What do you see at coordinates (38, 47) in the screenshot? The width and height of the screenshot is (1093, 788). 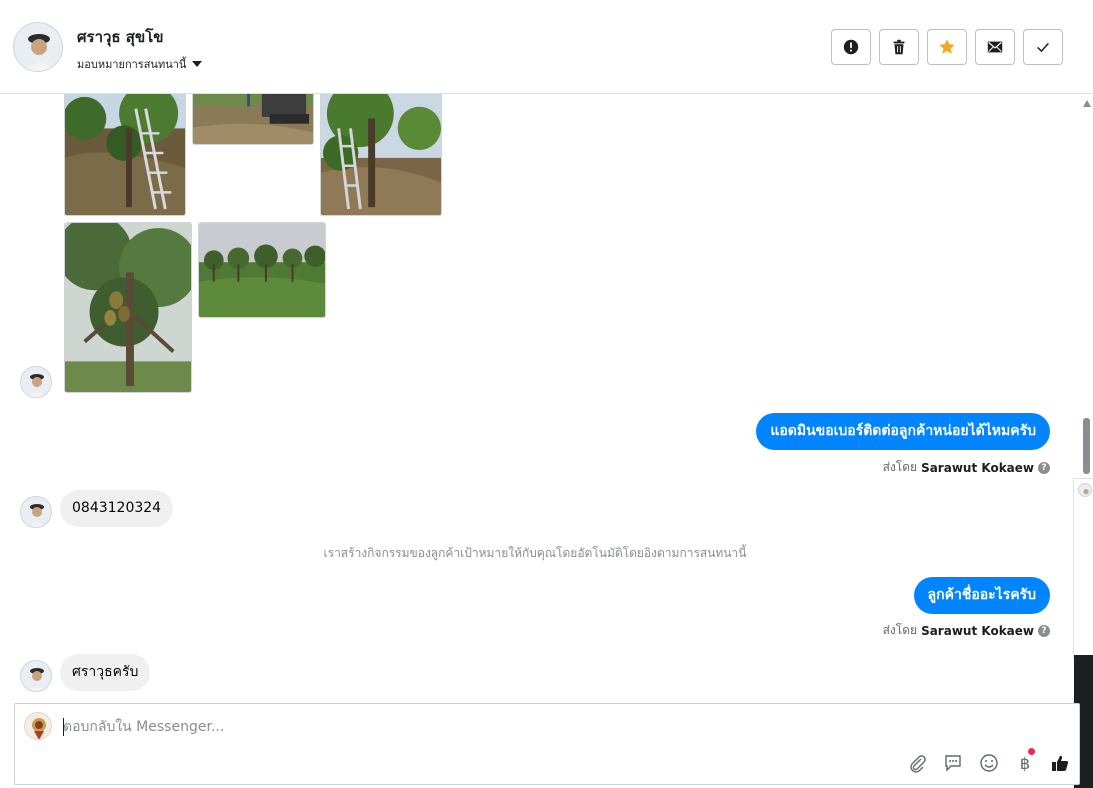 I see `contact-avatar` at bounding box center [38, 47].